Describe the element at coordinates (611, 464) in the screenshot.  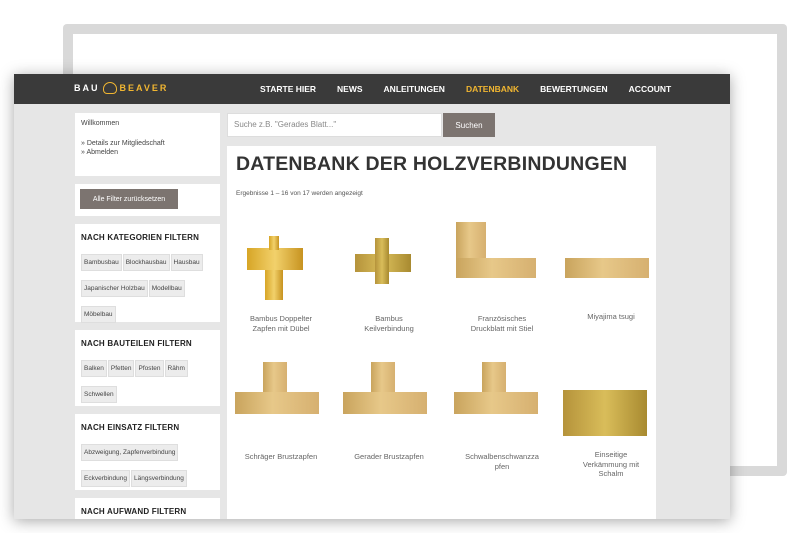
I see `joint-caption: Einseitige Verkämmung mit Schalm` at that location.